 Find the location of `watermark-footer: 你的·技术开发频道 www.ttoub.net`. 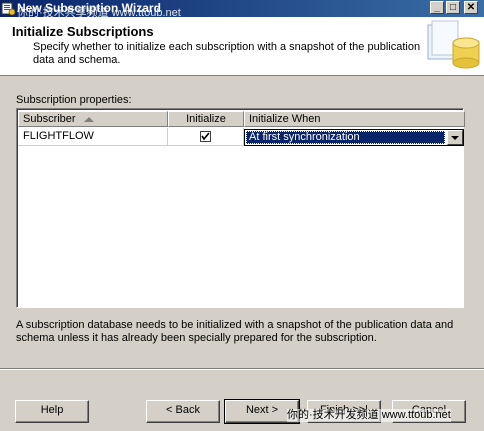

watermark-footer: 你的·技术开发频道 www.ttoub.net is located at coordinates (369, 415).